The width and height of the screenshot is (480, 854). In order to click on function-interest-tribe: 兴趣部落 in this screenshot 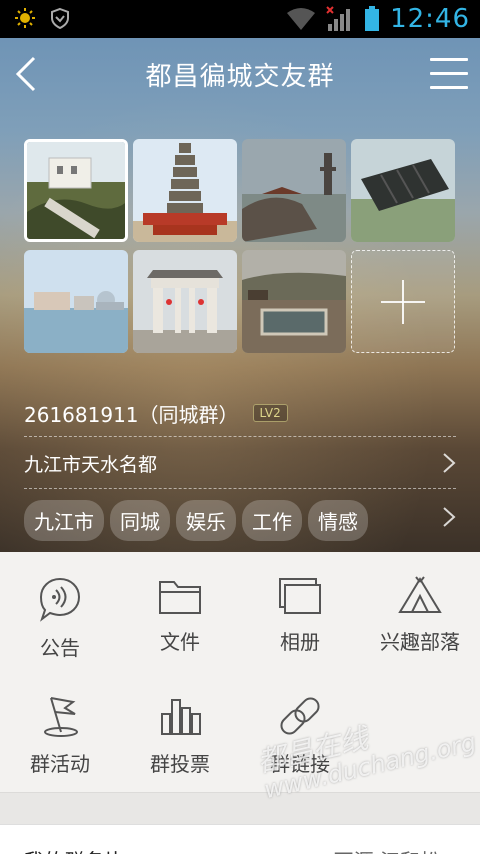, I will do `click(420, 615)`.